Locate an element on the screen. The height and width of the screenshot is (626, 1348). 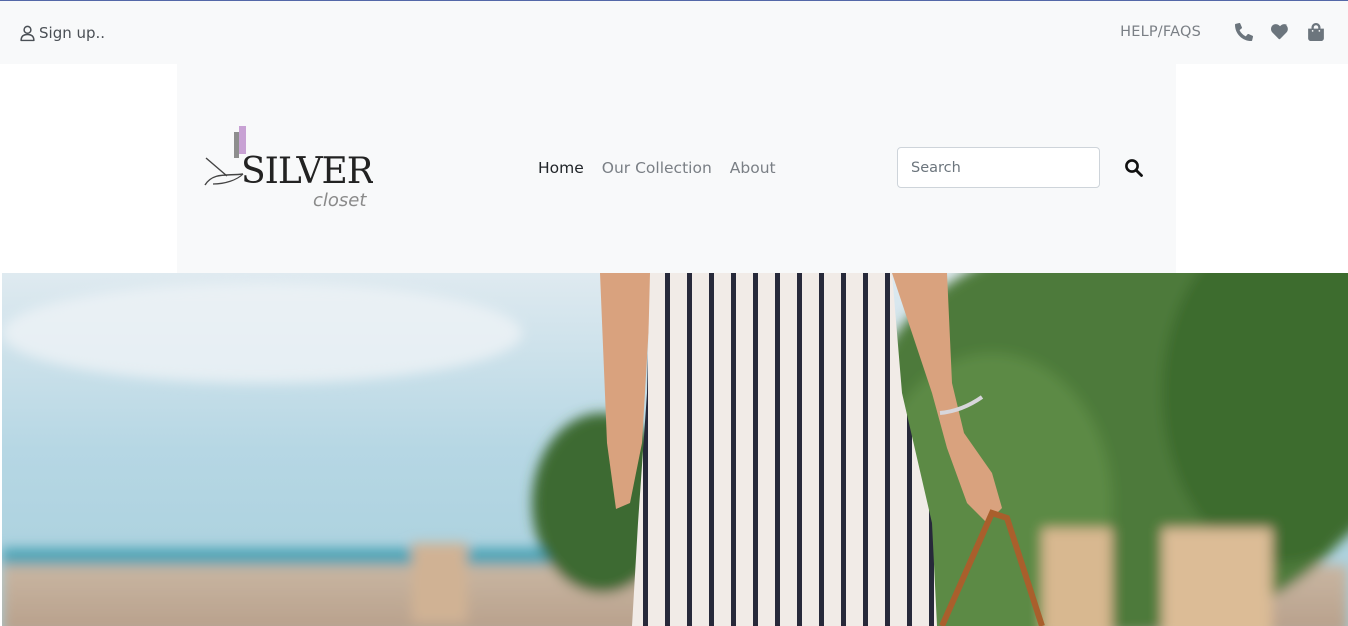
search-input is located at coordinates (998, 167).